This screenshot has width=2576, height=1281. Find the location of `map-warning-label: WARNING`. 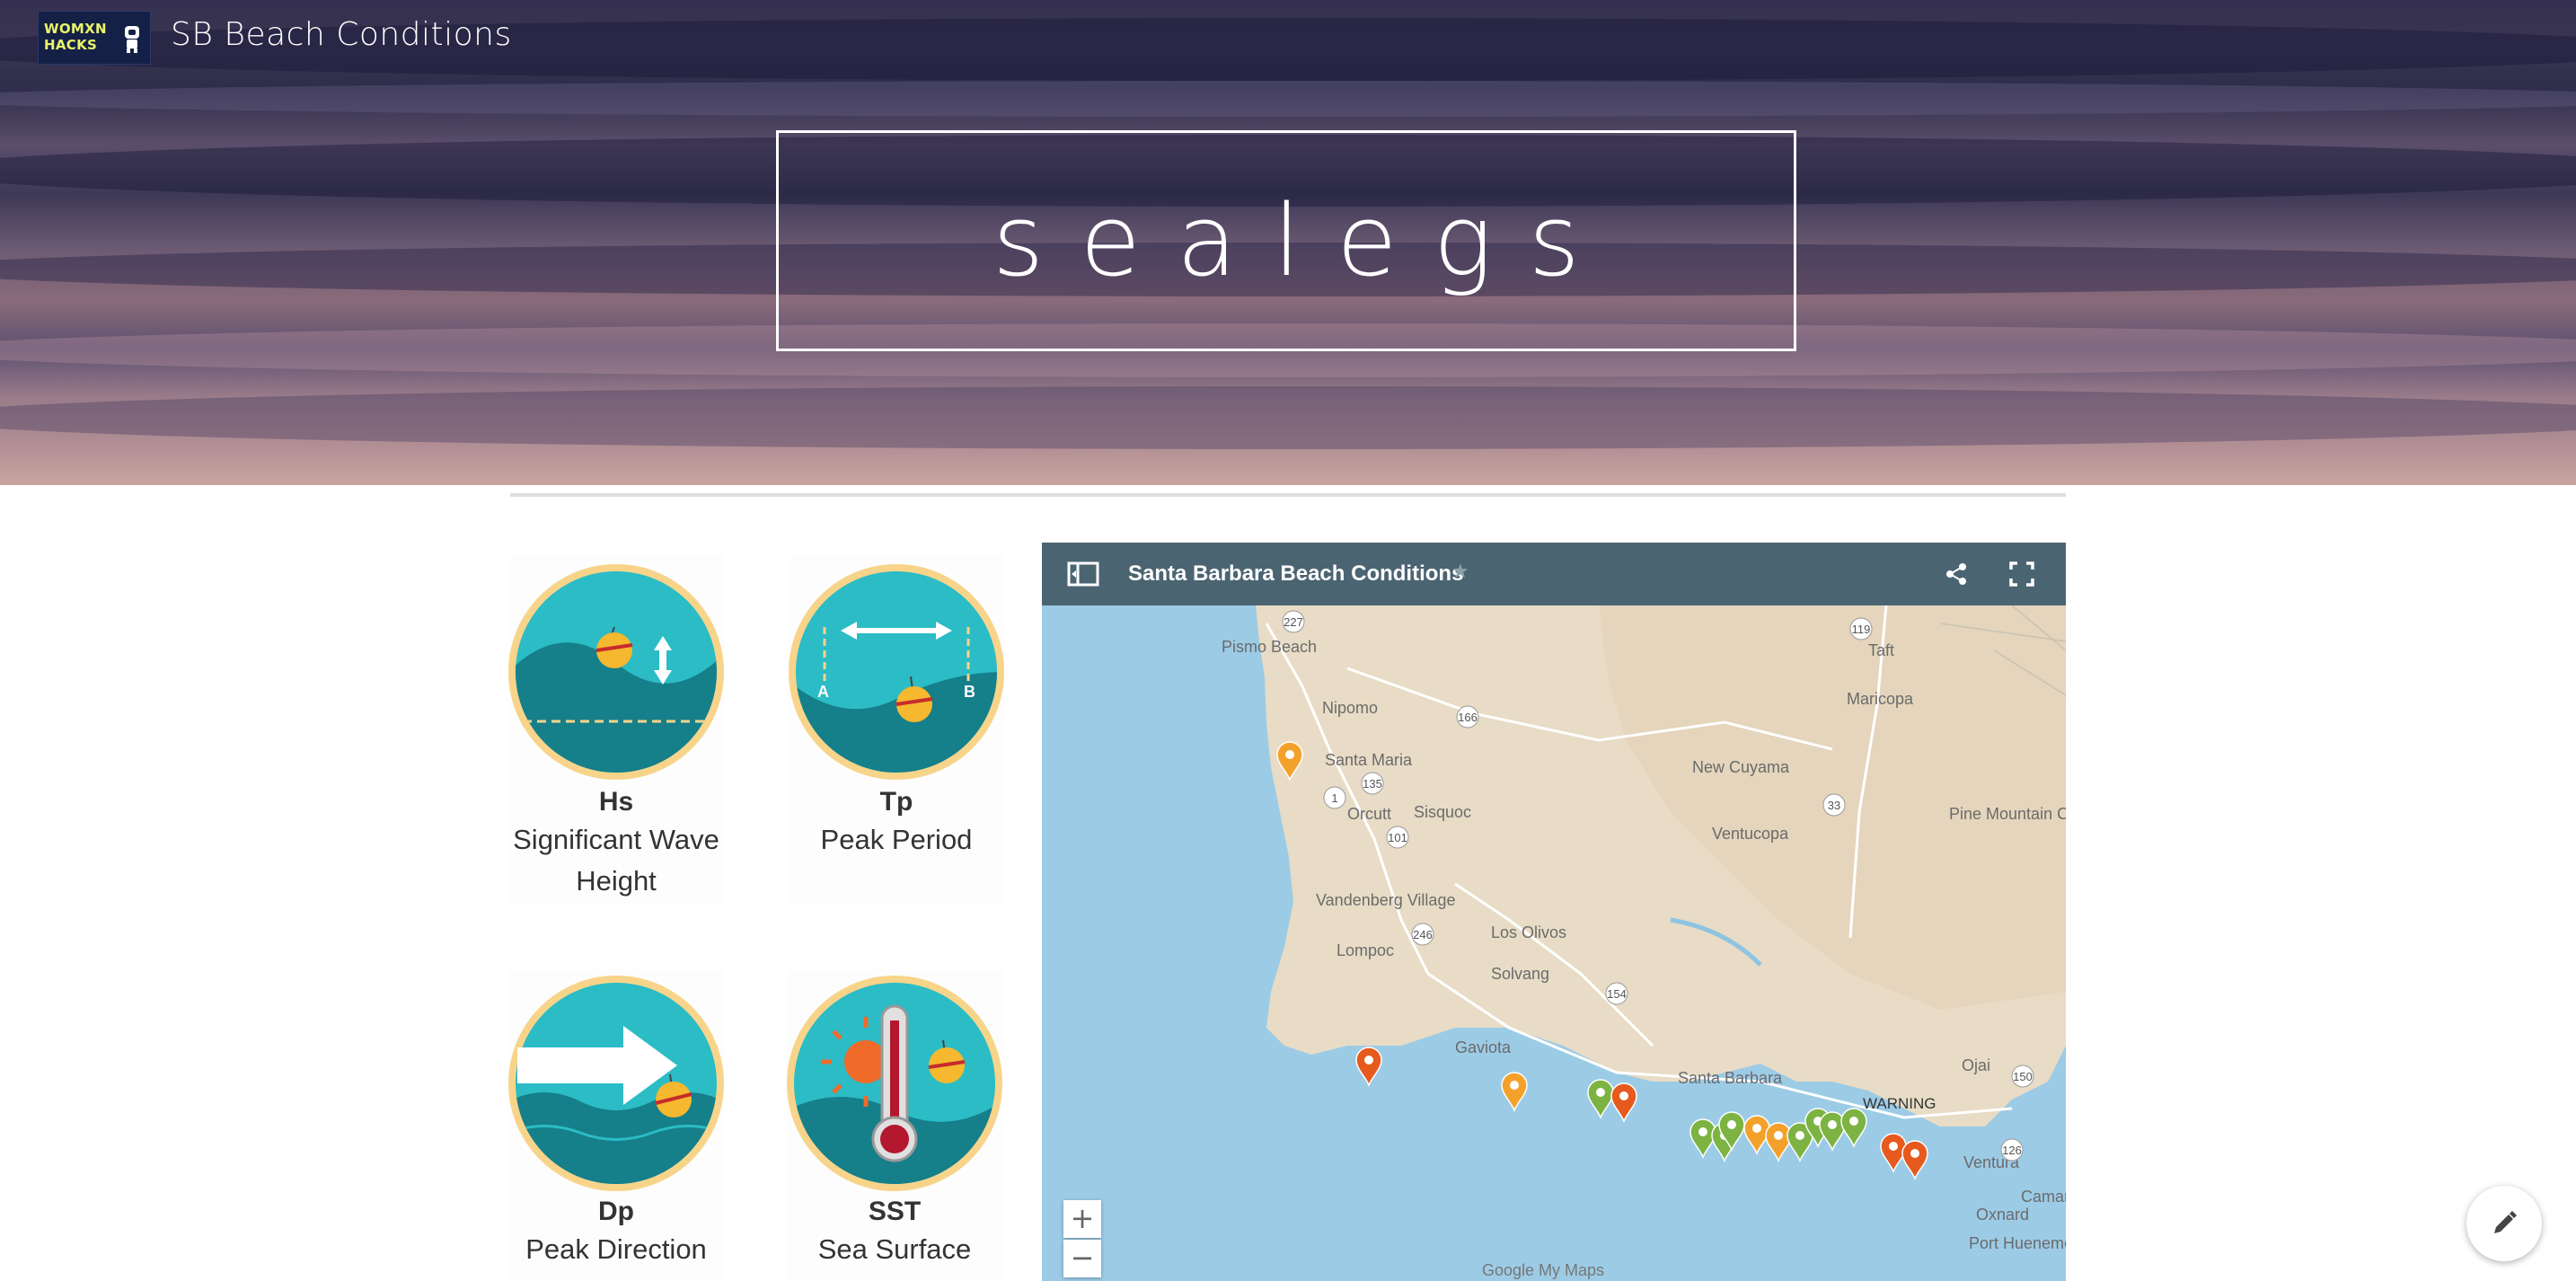

map-warning-label: WARNING is located at coordinates (1899, 1103).